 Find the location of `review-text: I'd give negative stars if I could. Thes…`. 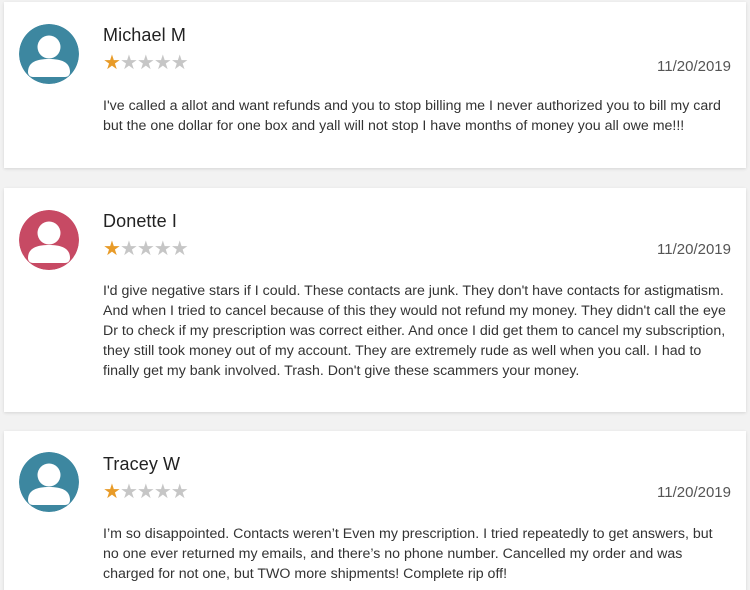

review-text: I'd give negative stars if I could. Thes… is located at coordinates (414, 331).